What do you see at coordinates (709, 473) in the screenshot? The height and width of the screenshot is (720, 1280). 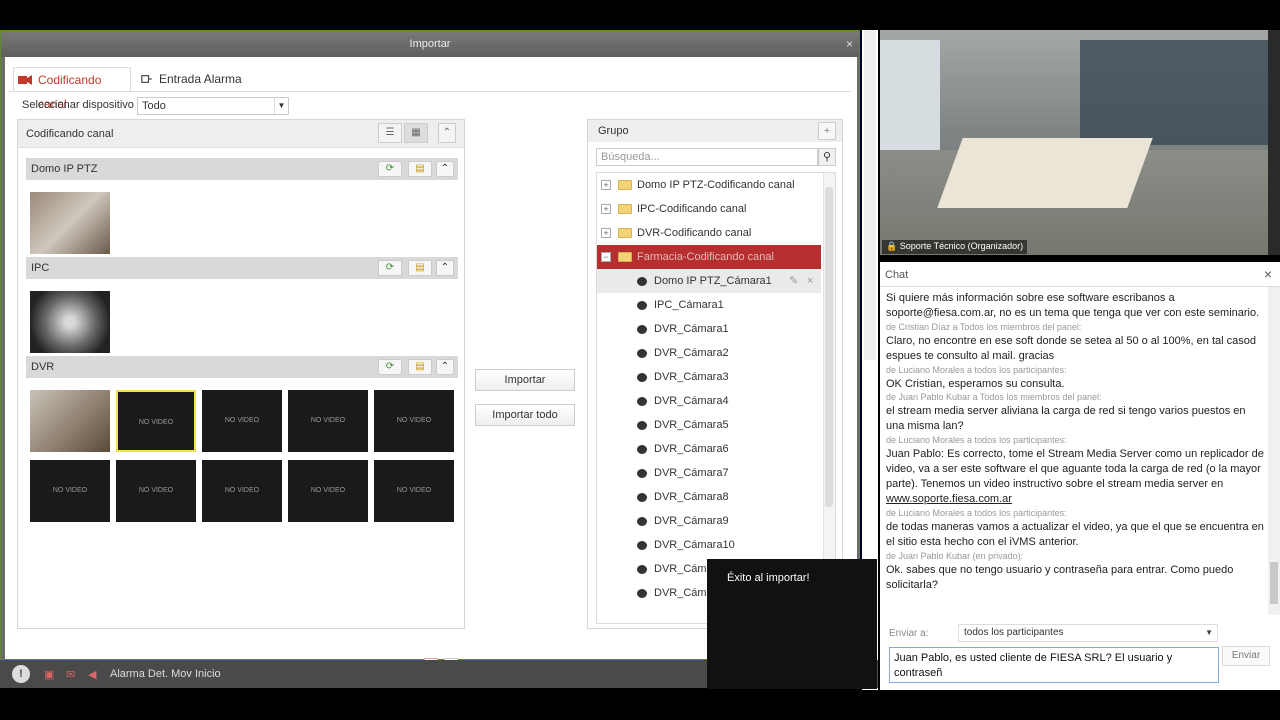 I see `tree-camera: DVR_Cámara7` at bounding box center [709, 473].